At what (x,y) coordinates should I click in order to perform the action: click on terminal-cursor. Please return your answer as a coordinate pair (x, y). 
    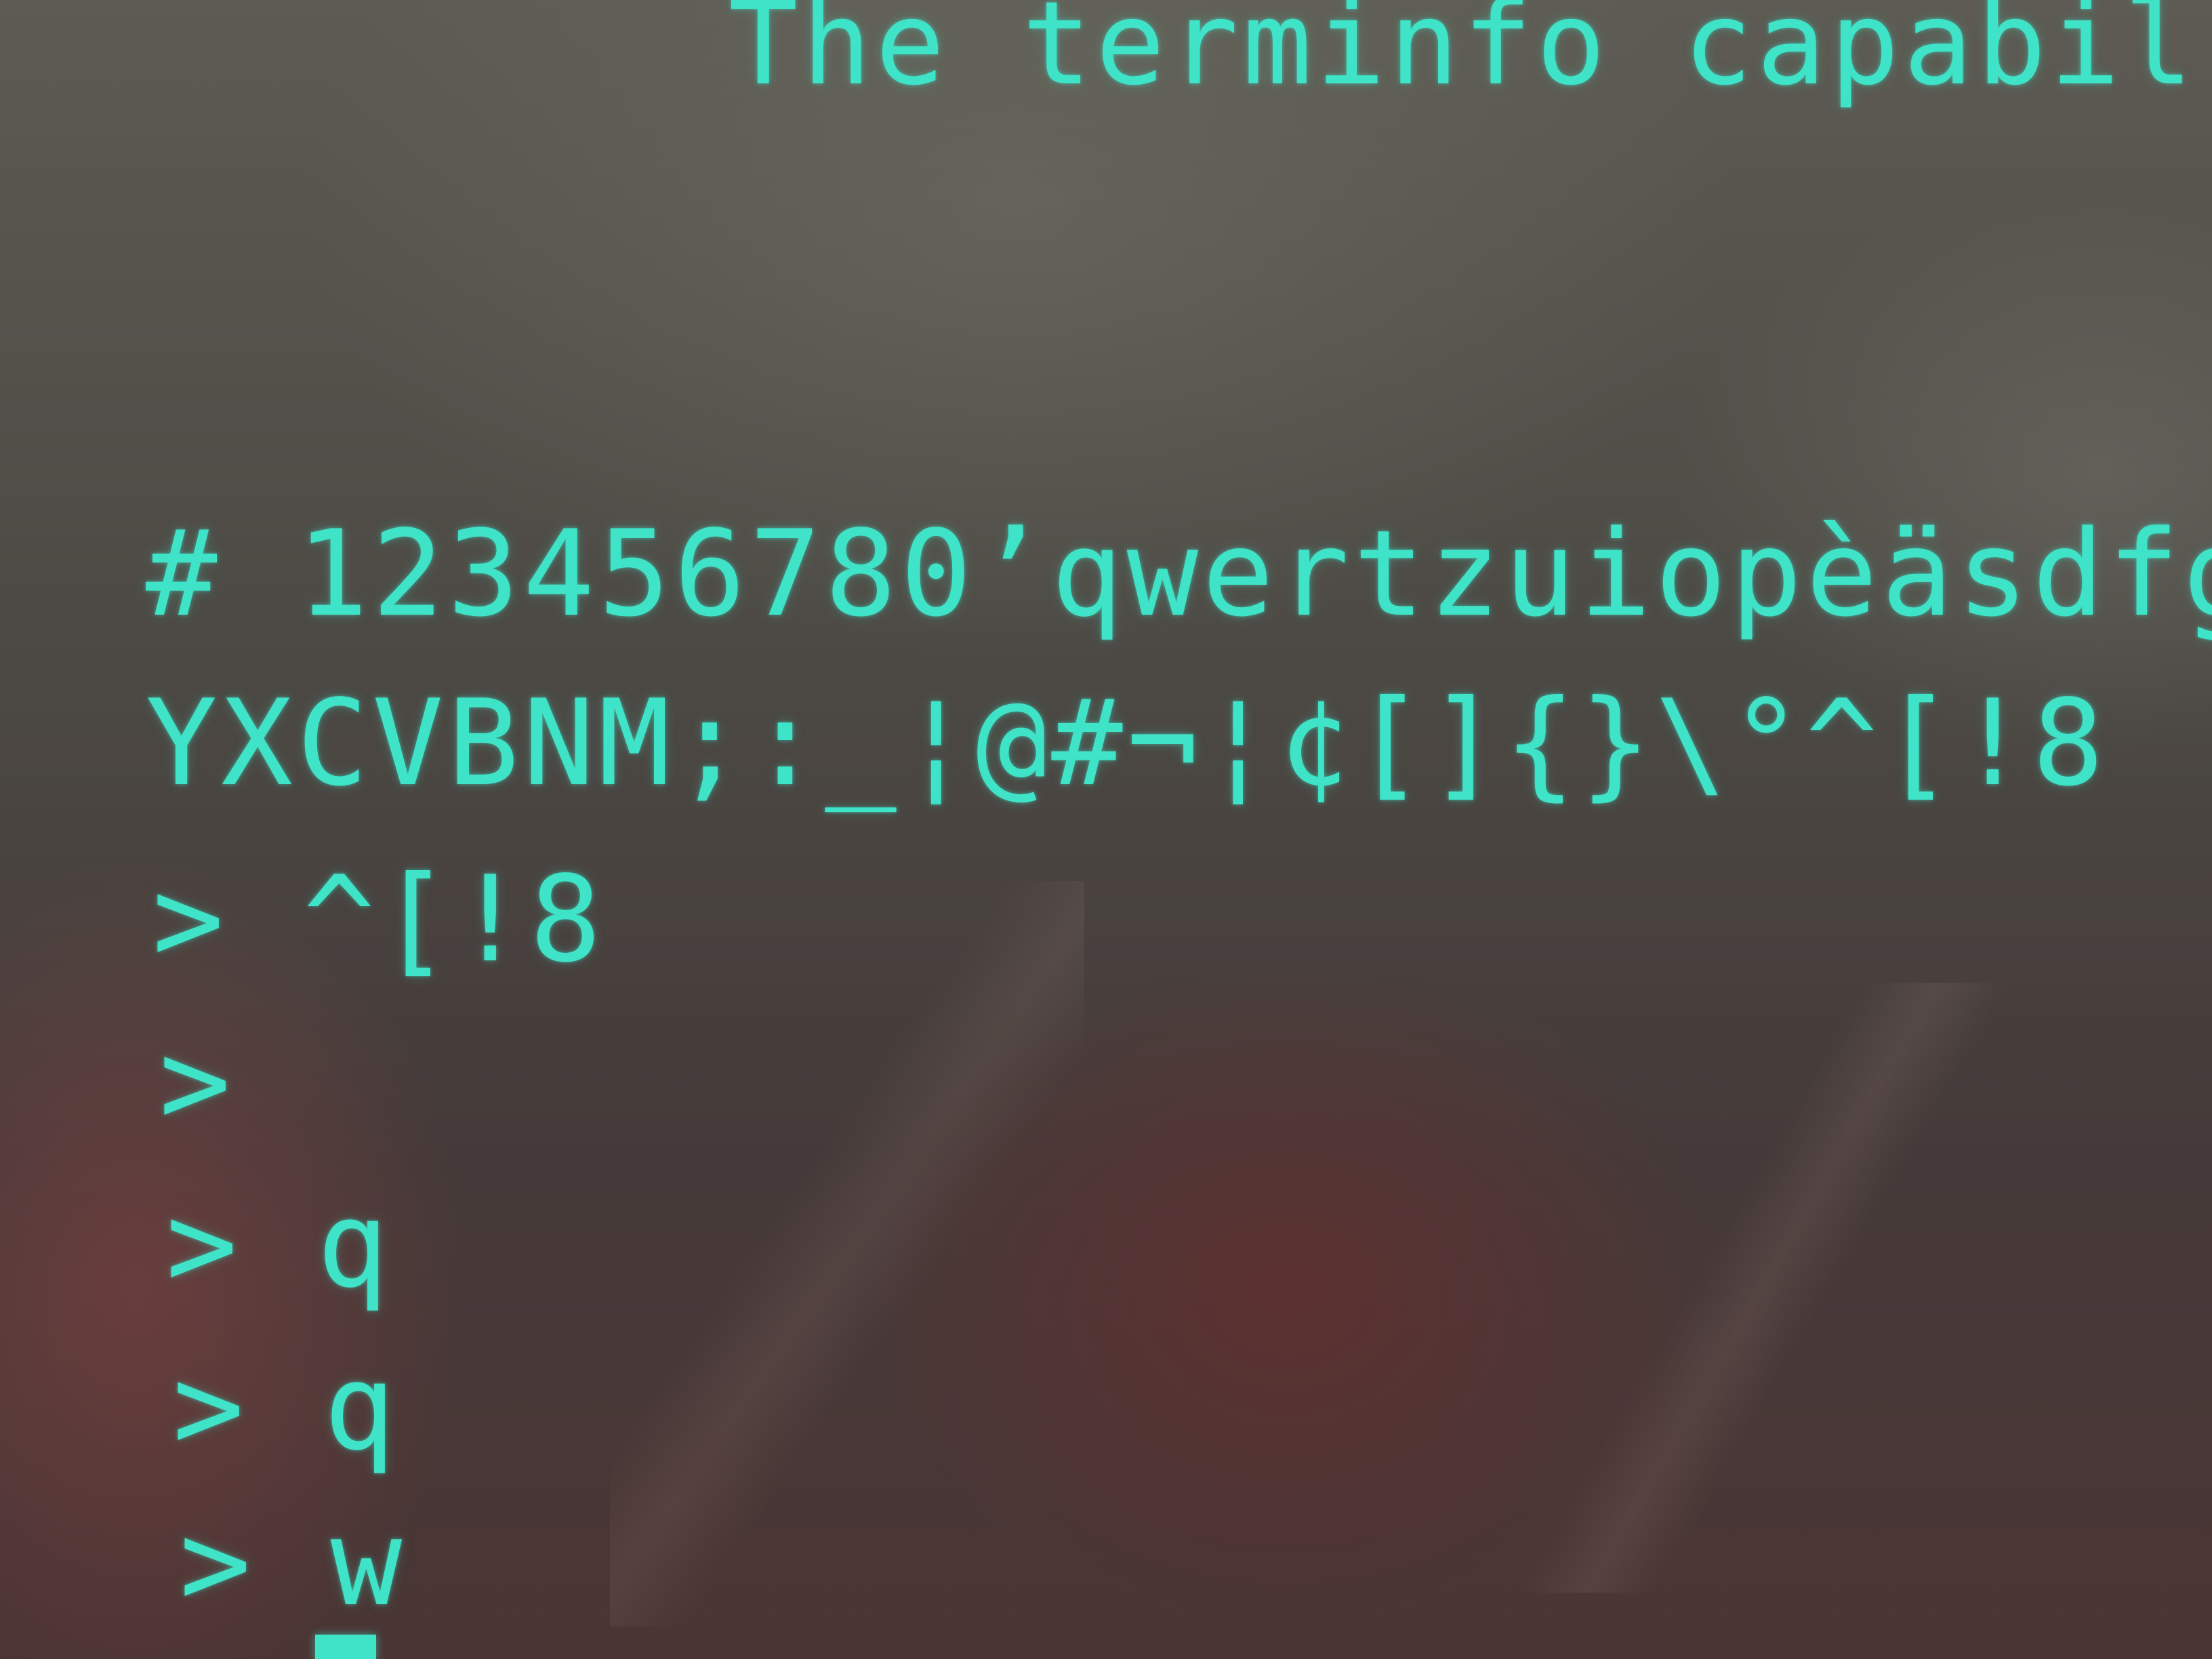
    Looking at the image, I should click on (345, 1647).